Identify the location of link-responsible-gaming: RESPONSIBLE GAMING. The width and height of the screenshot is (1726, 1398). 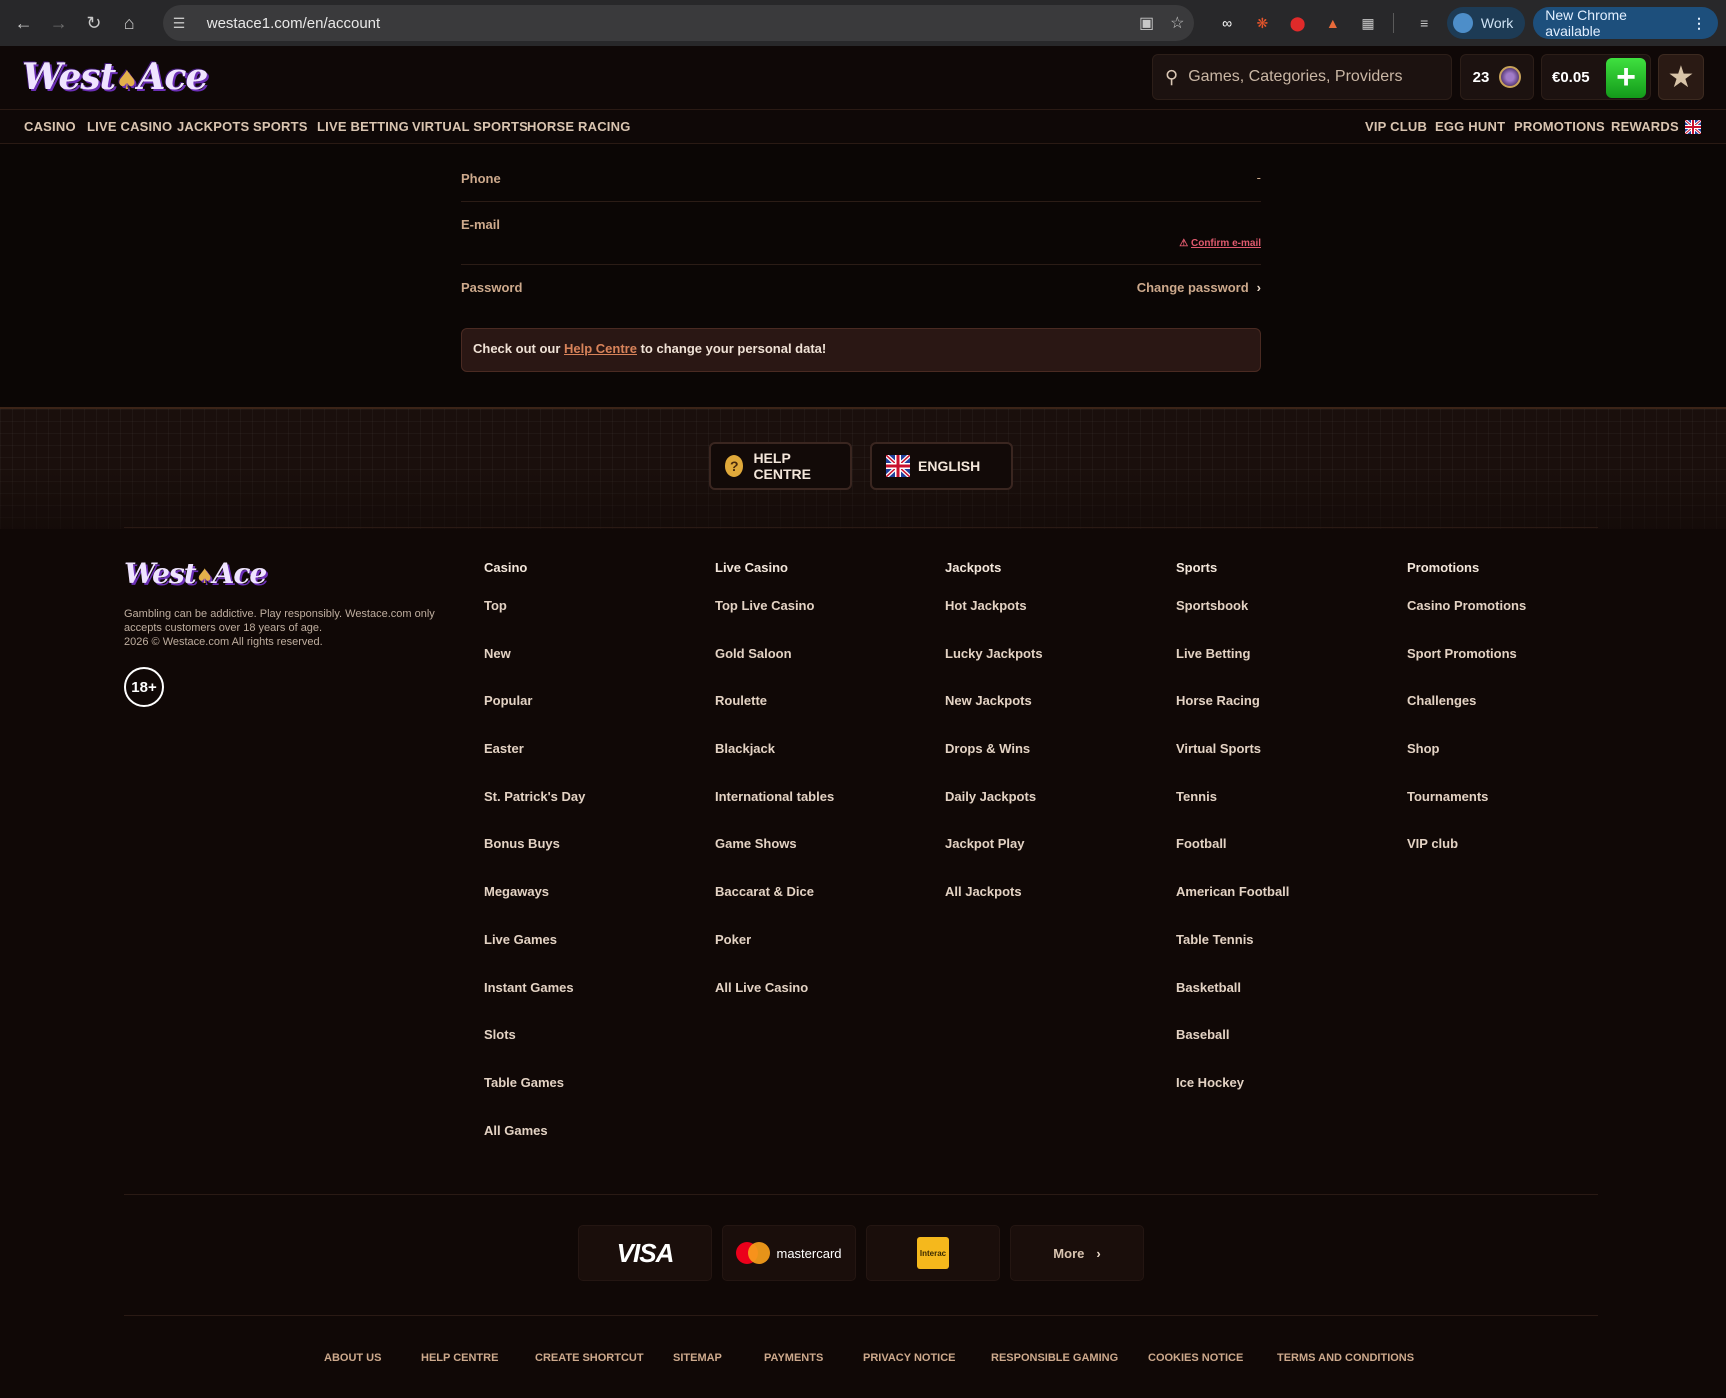
(1054, 1358).